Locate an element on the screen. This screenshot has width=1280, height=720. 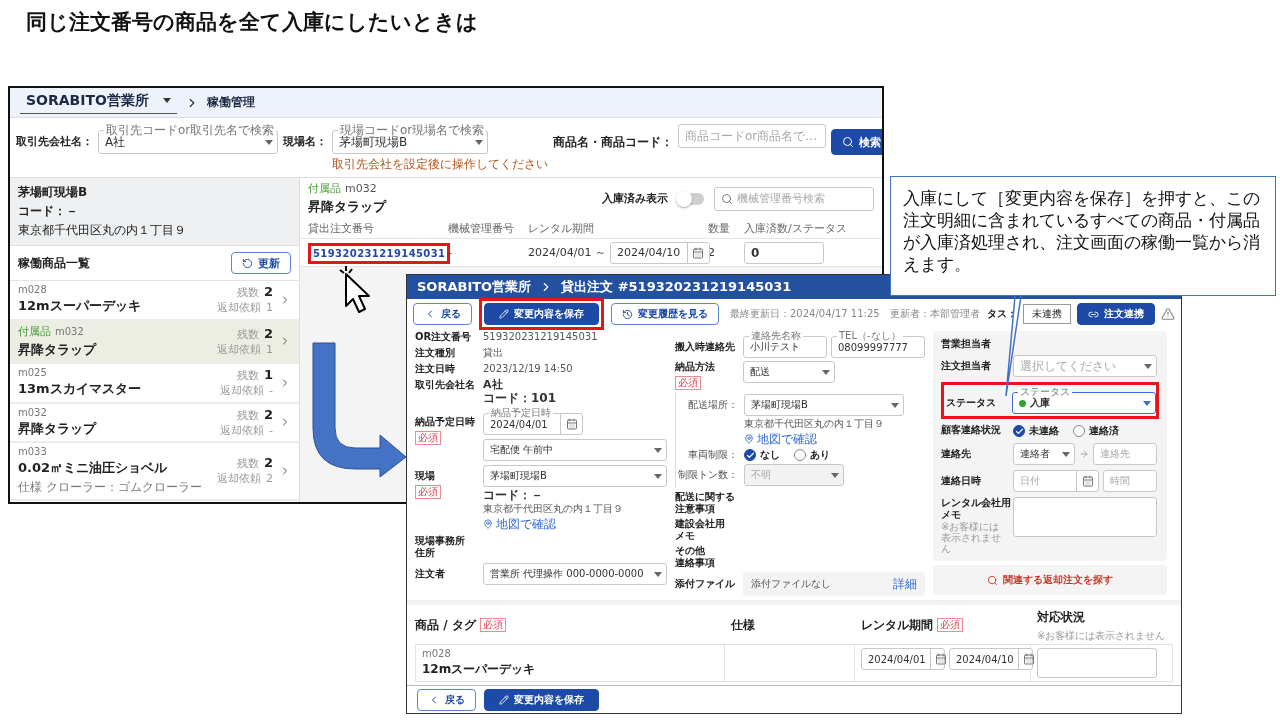
column-header: 入庫済数/ステータス is located at coordinates (796, 228).